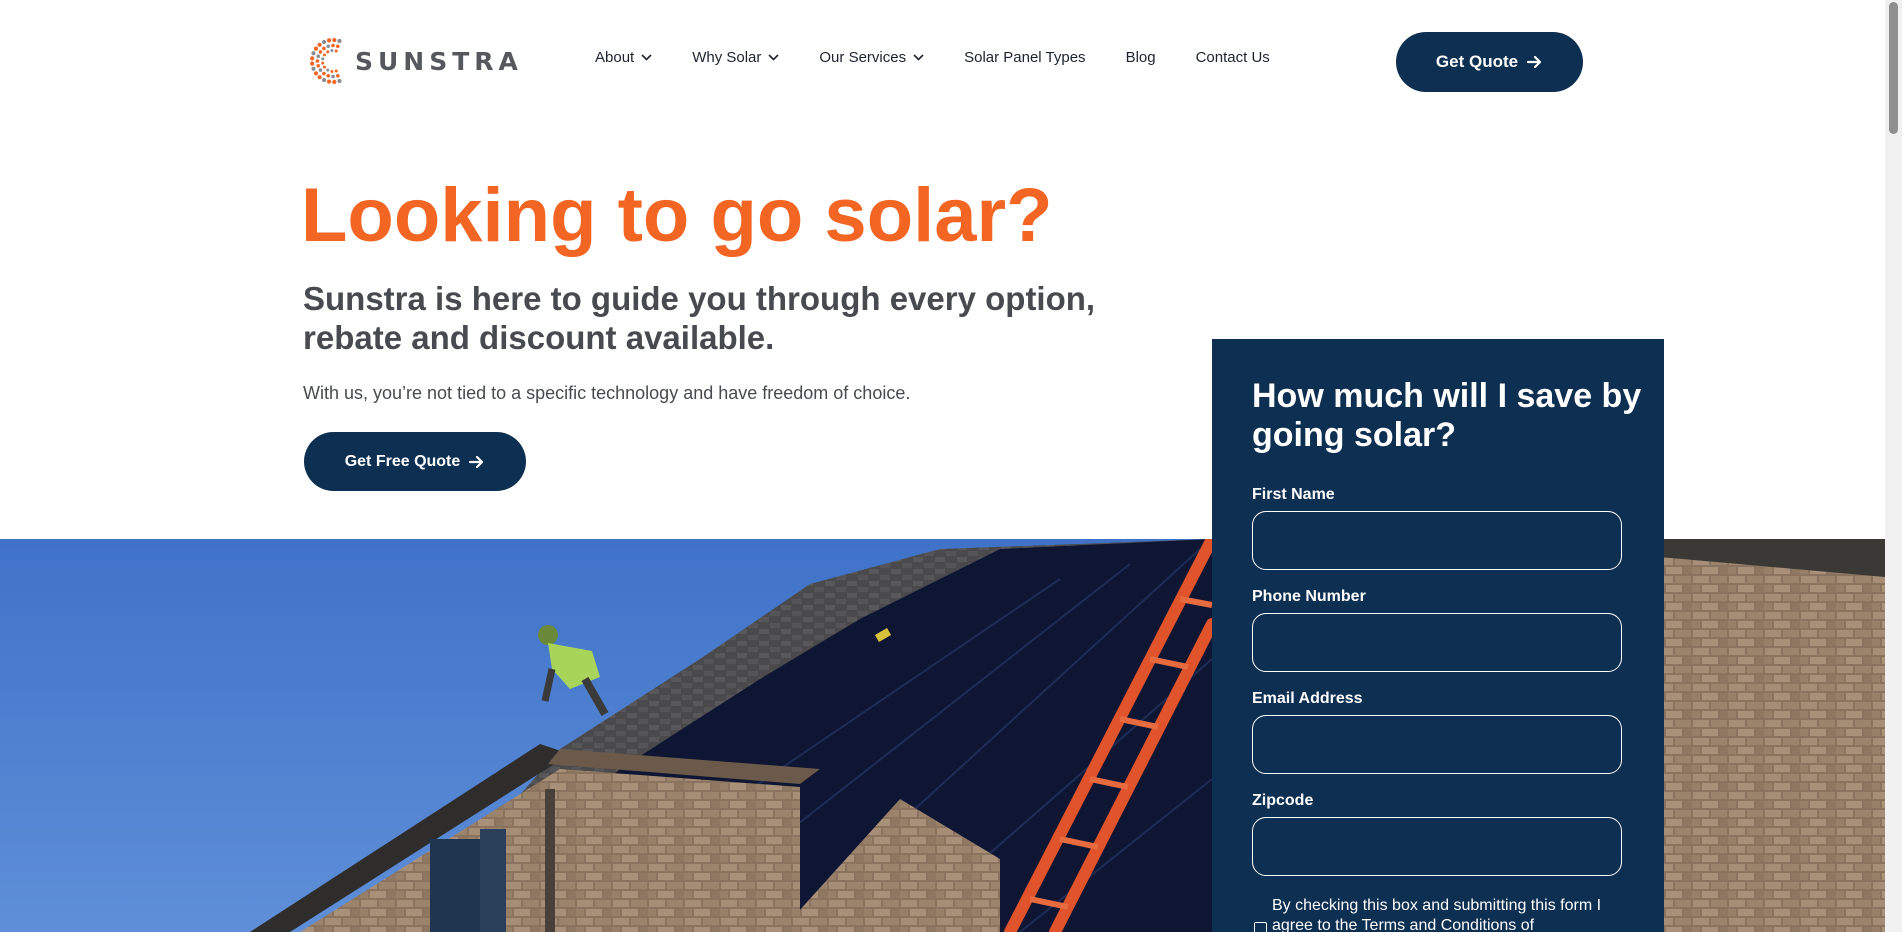  What do you see at coordinates (1447, 415) in the screenshot?
I see `form-title: How much will I save by going solar?` at bounding box center [1447, 415].